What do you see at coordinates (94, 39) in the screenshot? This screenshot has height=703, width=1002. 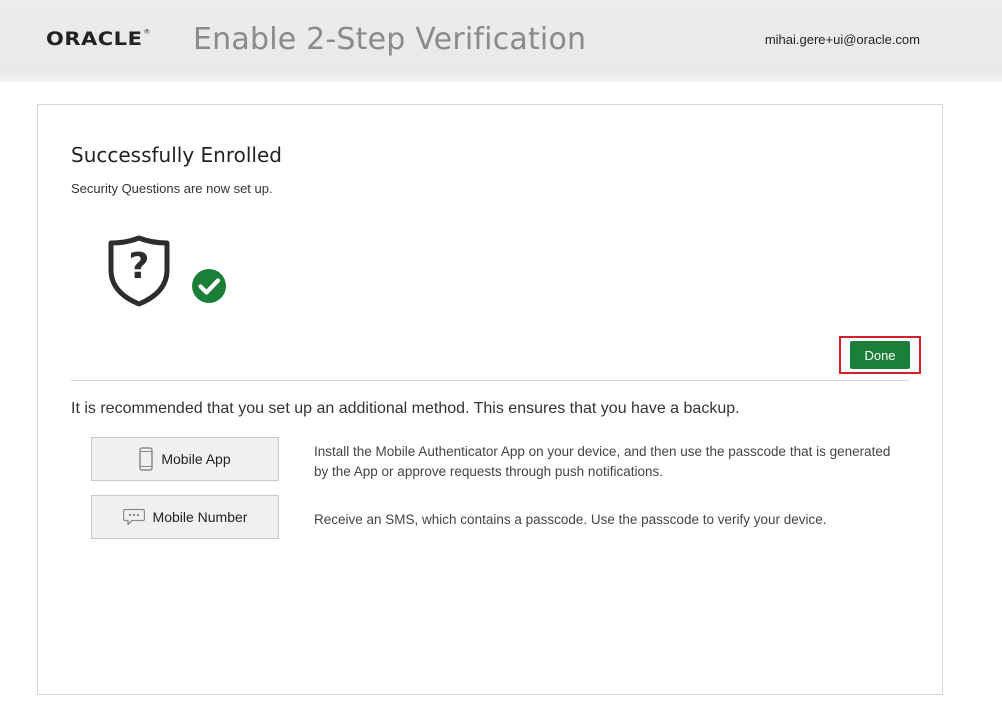 I see `oracle-logo-text: ORACLE` at bounding box center [94, 39].